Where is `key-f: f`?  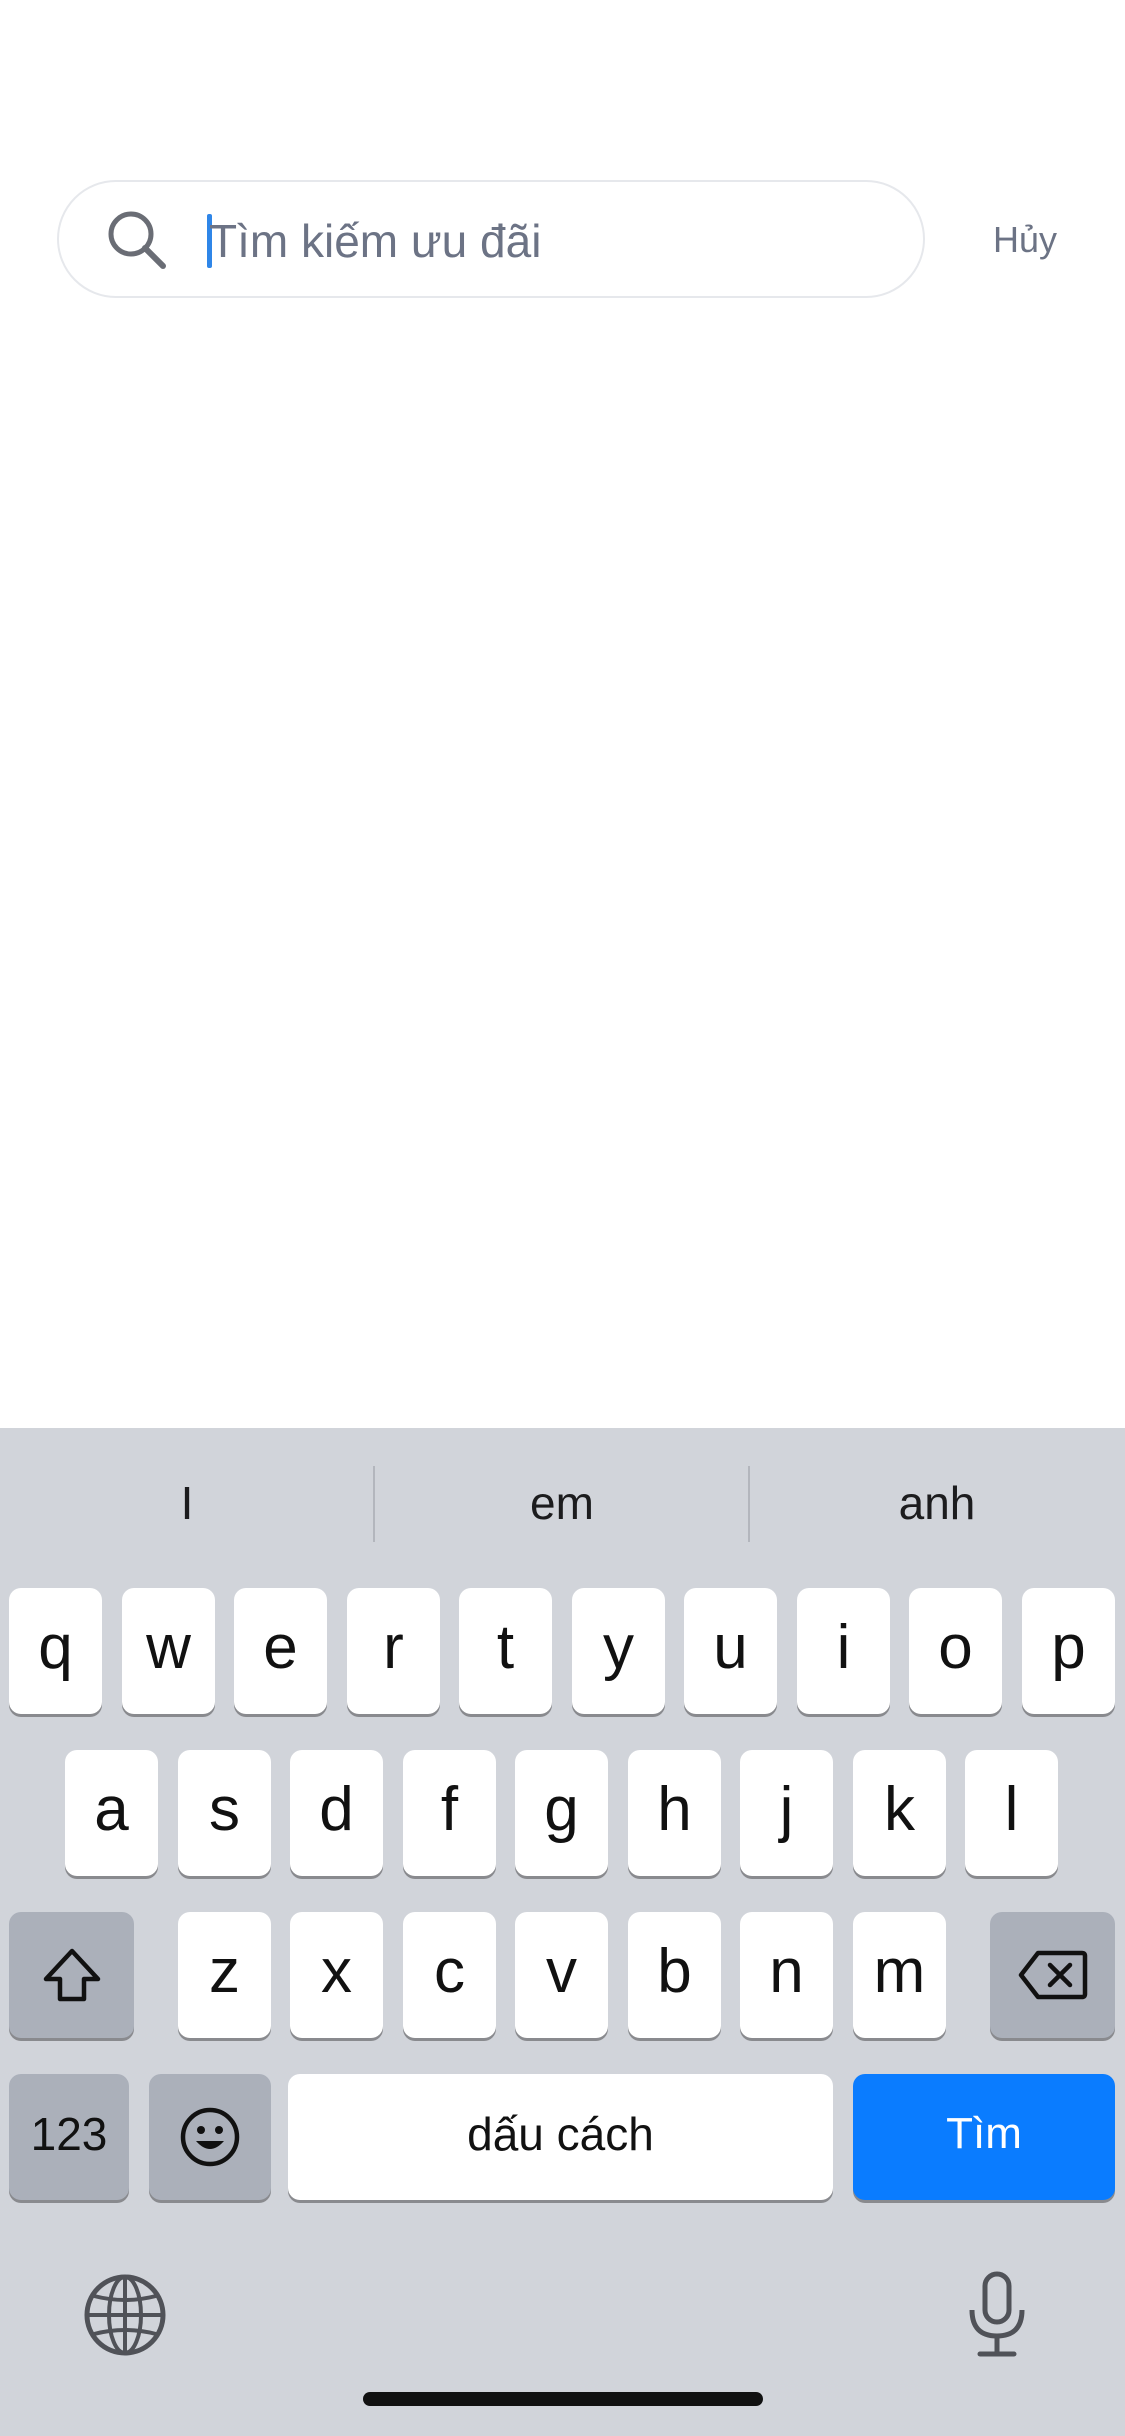 key-f: f is located at coordinates (449, 1813).